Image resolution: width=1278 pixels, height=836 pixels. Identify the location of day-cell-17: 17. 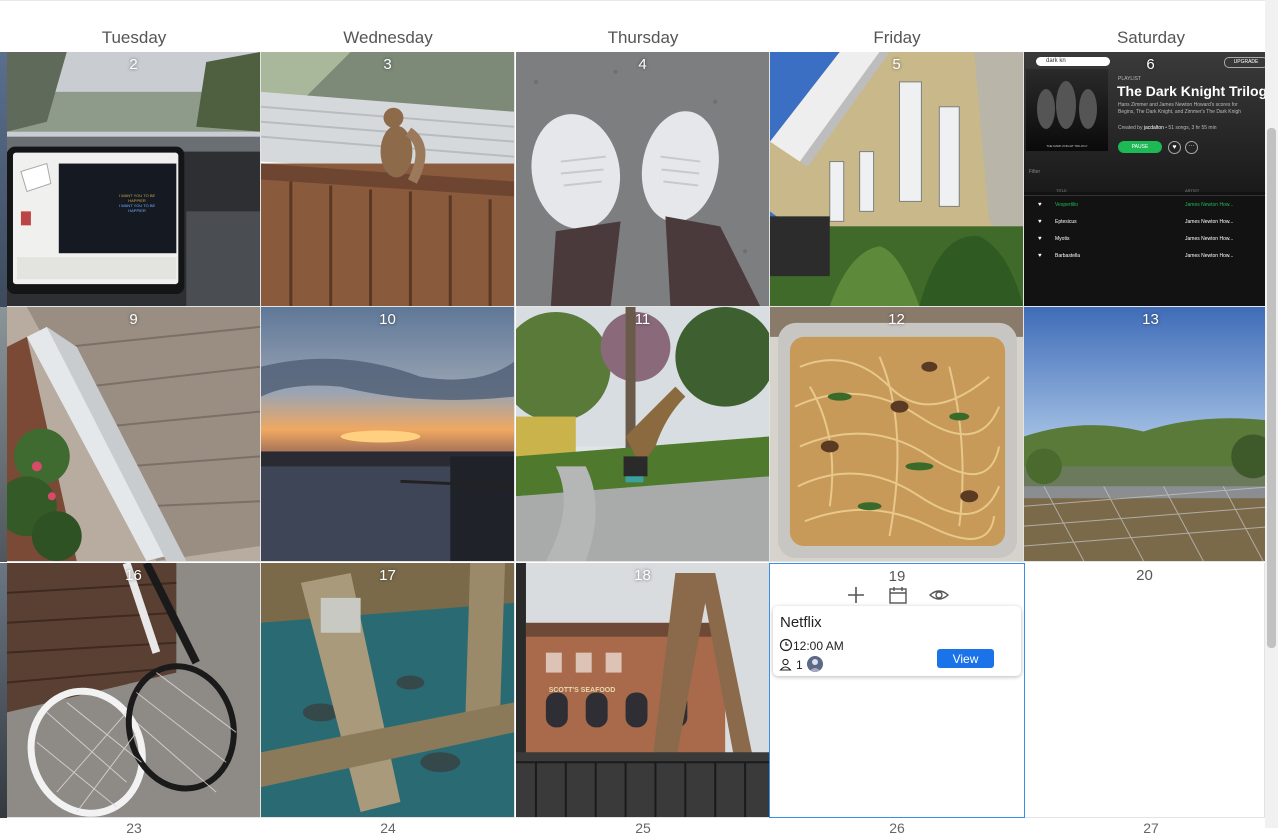
(388, 690).